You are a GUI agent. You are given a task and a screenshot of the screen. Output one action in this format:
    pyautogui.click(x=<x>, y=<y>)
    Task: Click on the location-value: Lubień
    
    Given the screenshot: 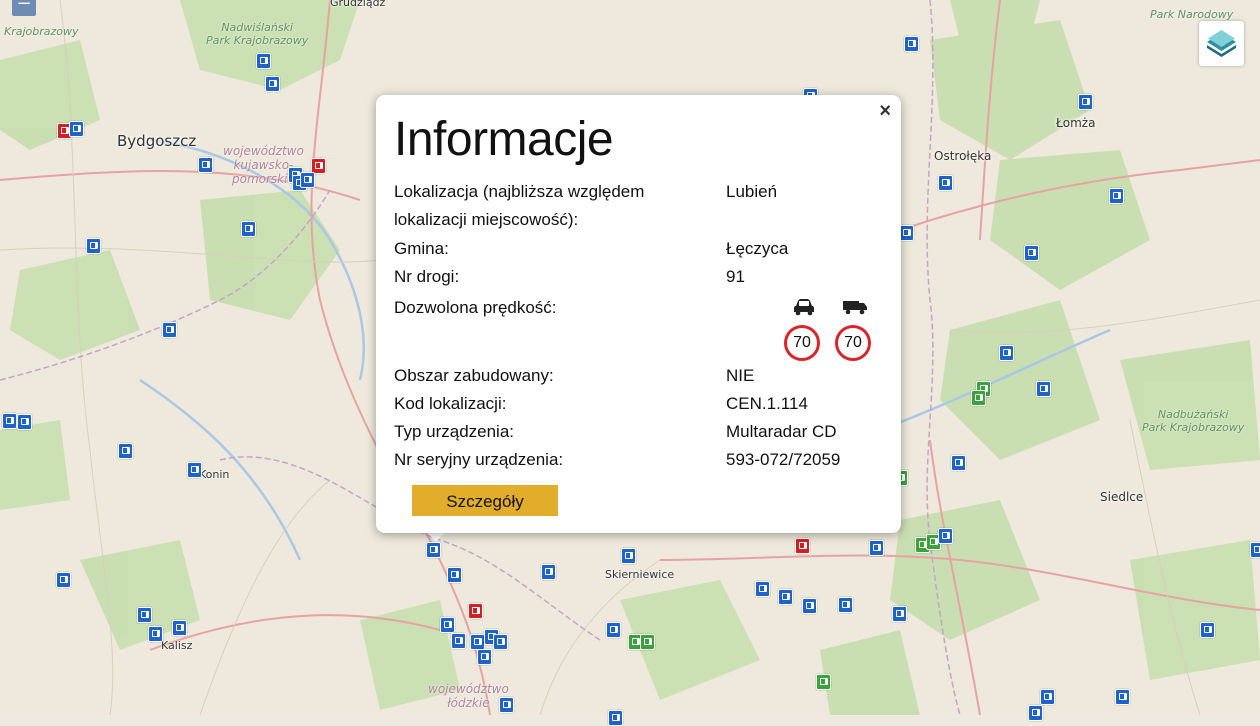 What is the action you would take?
    pyautogui.click(x=752, y=191)
    